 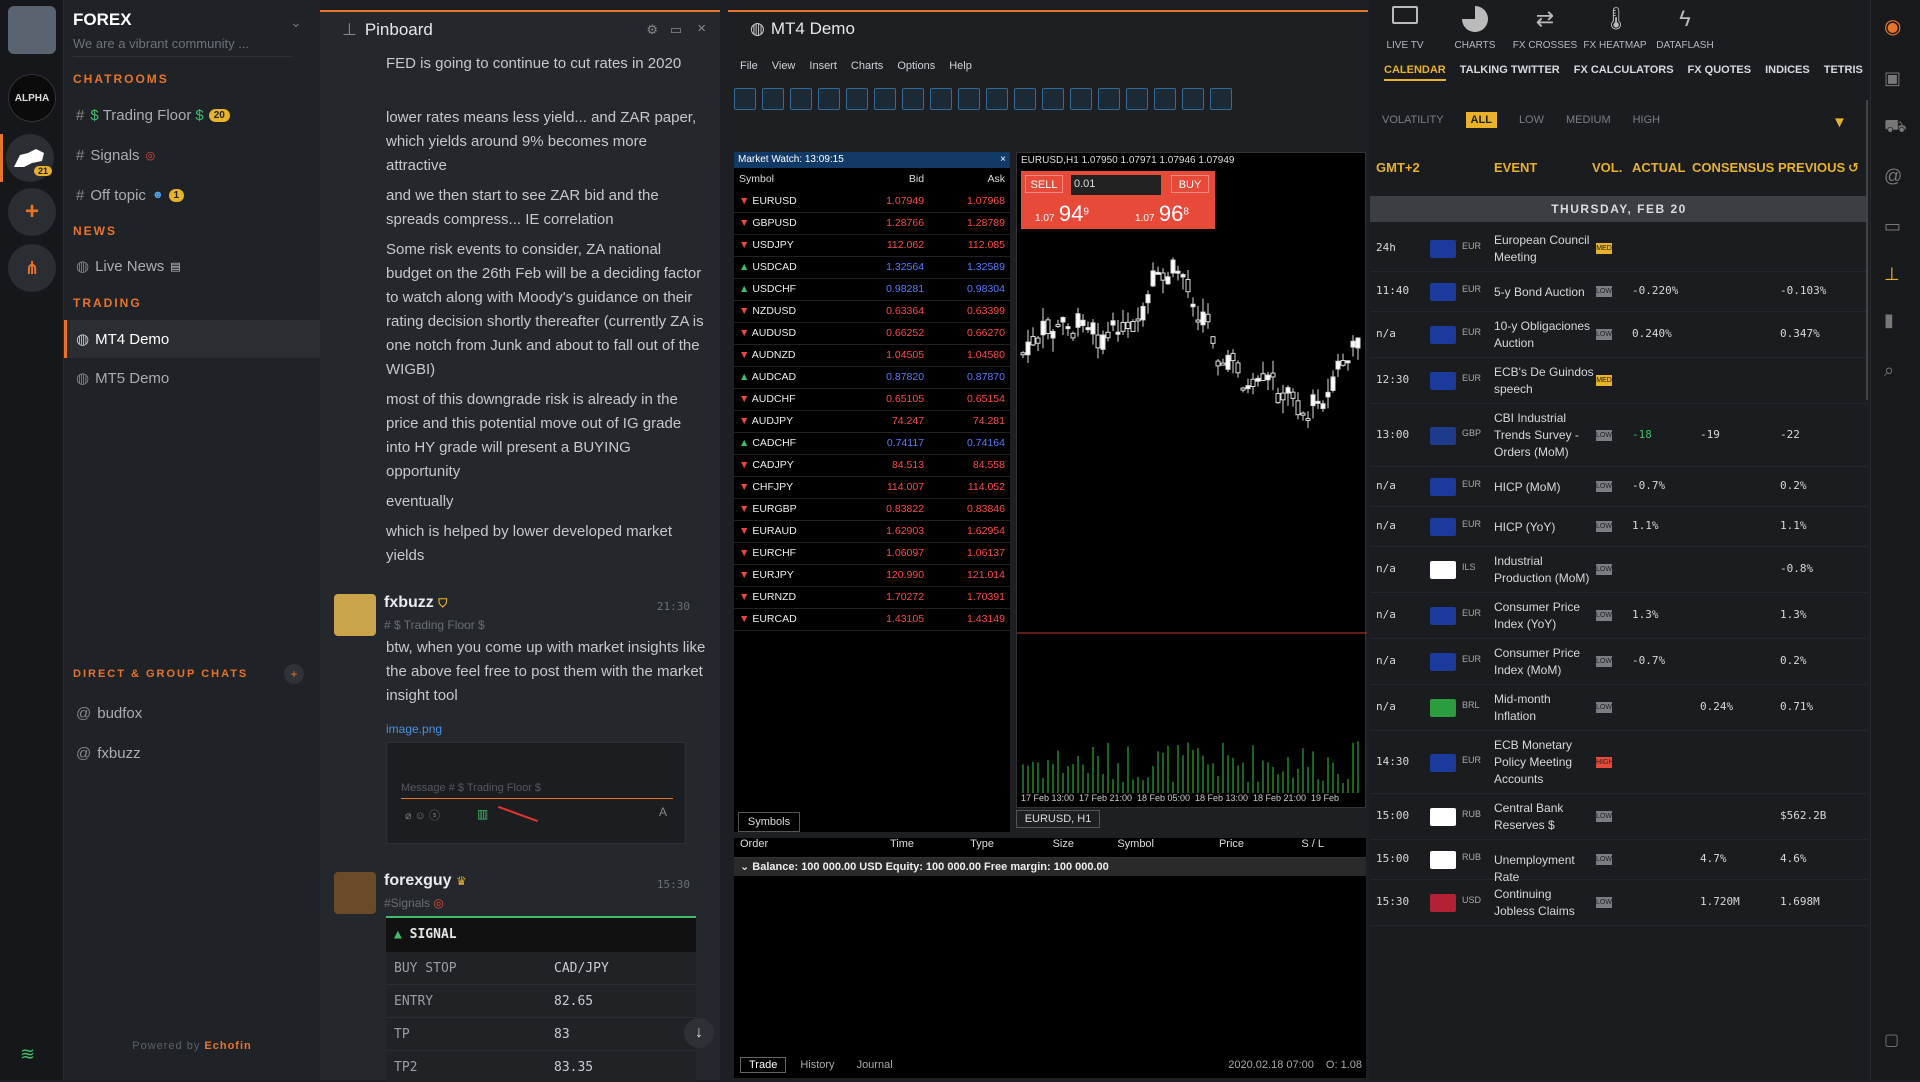 What do you see at coordinates (1221, 99) in the screenshot?
I see `fibonacci-icon` at bounding box center [1221, 99].